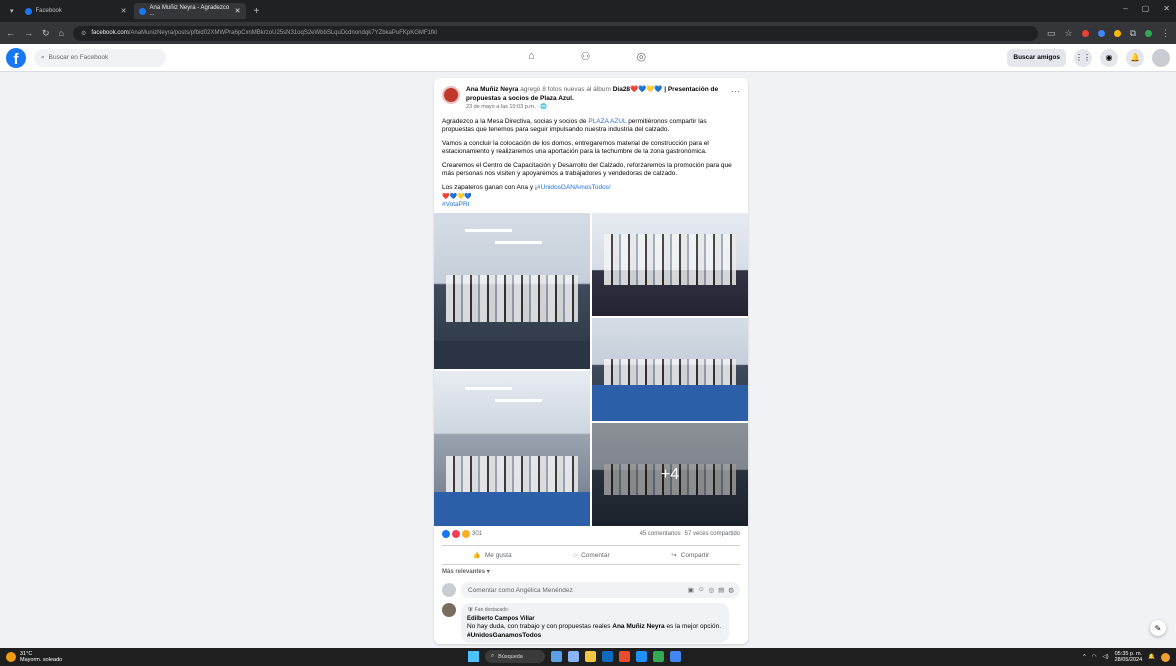 The width and height of the screenshot is (1176, 666). Describe the element at coordinates (691, 590) in the screenshot. I see `sticker-icon: ▣` at that location.